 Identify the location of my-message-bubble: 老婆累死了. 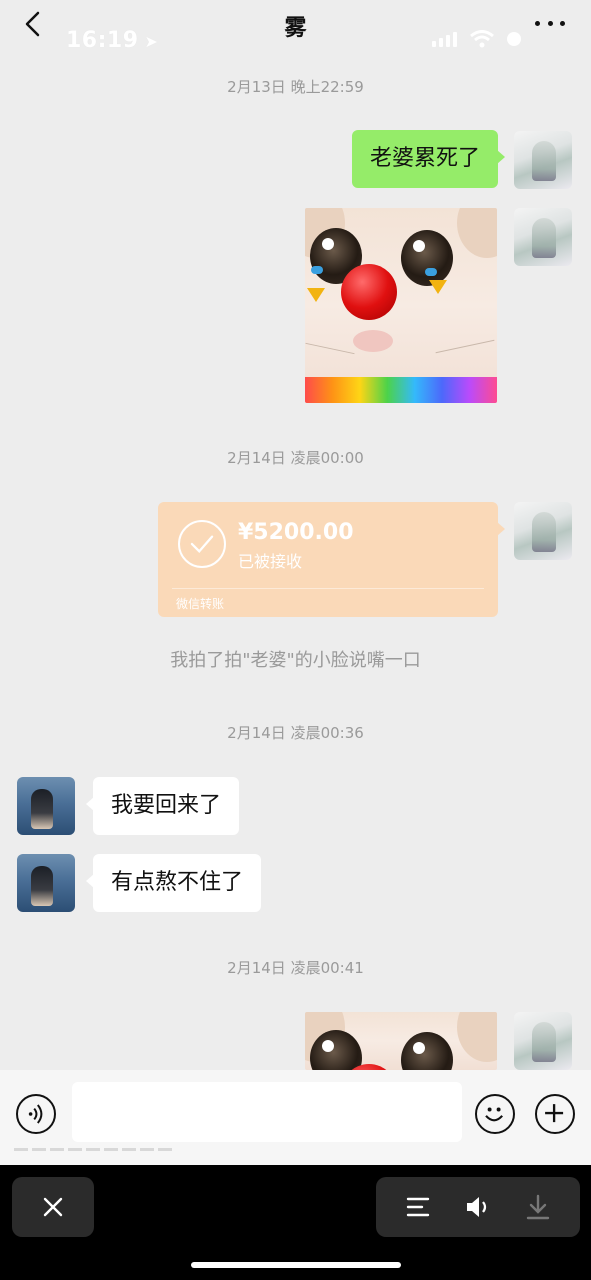
(428, 159).